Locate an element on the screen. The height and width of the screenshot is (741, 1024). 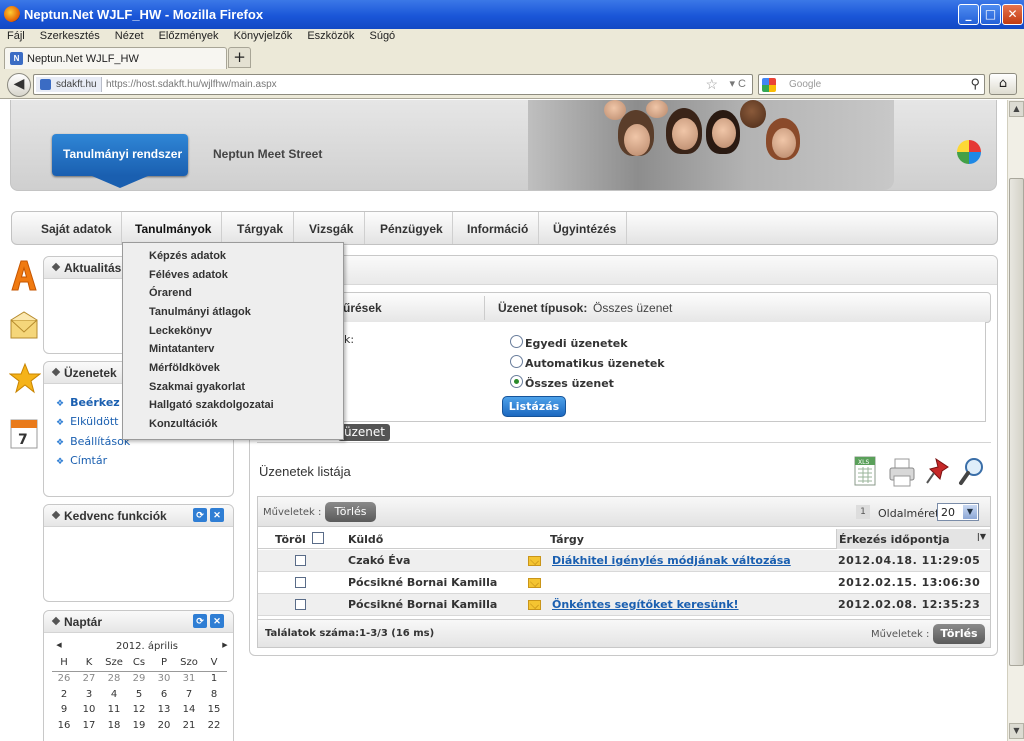
back-button: ◀ is located at coordinates (19, 85).